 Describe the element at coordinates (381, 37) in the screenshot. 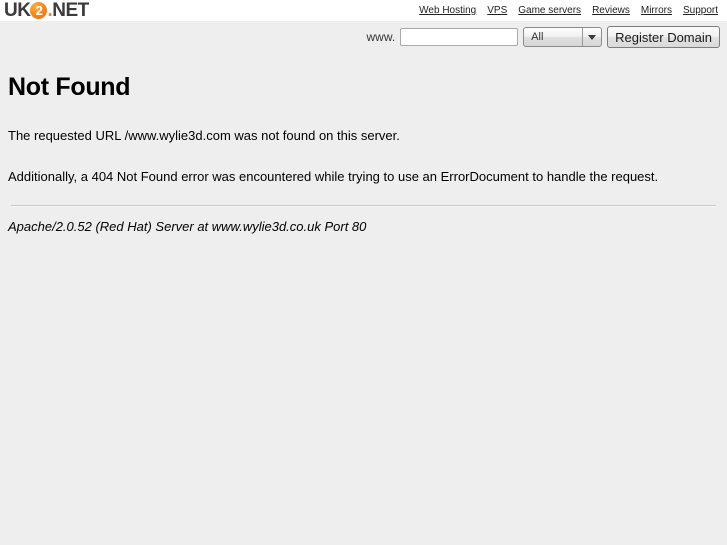

I see `www-prefix-label: www.` at that location.